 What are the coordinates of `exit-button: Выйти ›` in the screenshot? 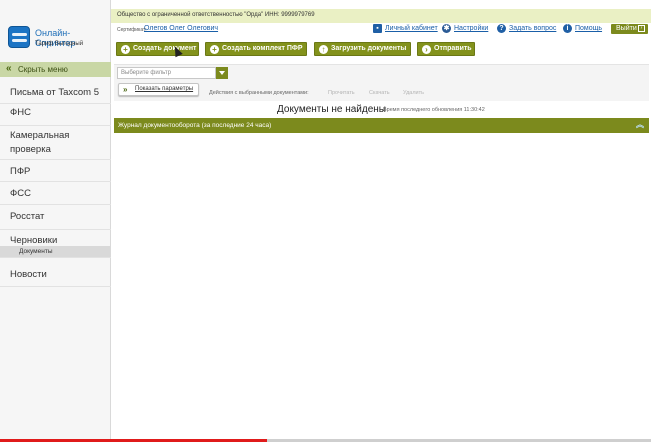 It's located at (629, 29).